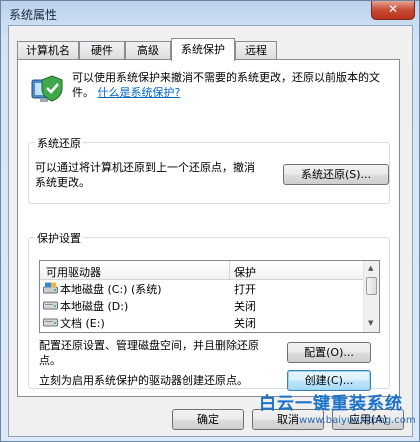 This screenshot has width=420, height=442. What do you see at coordinates (202, 322) in the screenshot?
I see `drive-row: 文档 (E:) 关闭` at bounding box center [202, 322].